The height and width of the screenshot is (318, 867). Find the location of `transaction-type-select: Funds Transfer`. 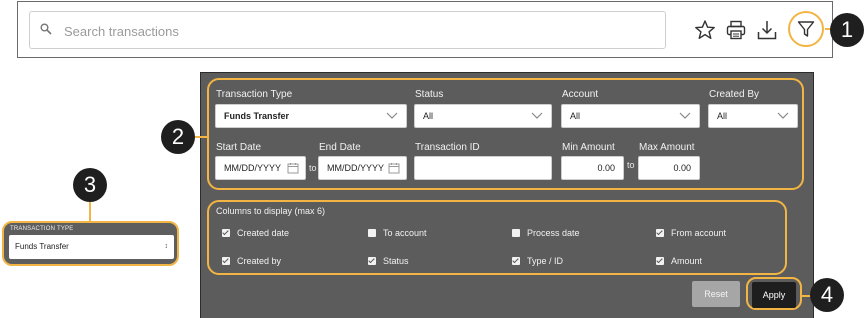

transaction-type-select: Funds Transfer is located at coordinates (311, 116).